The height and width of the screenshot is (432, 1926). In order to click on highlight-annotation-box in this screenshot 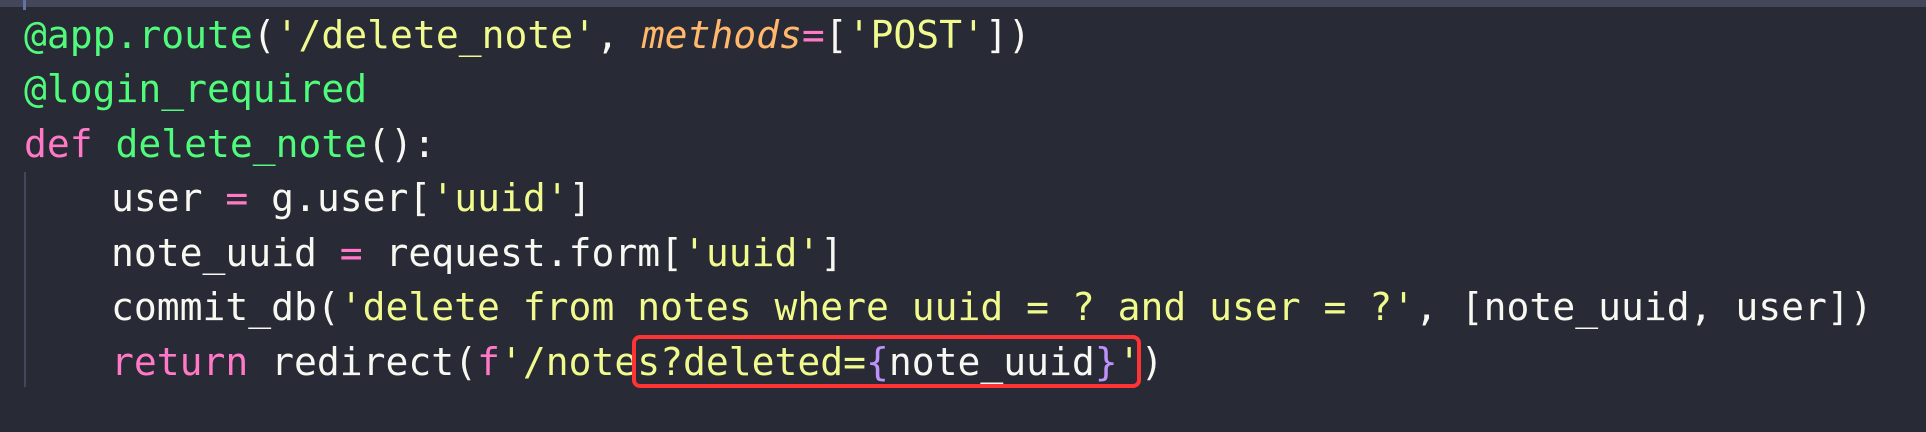, I will do `click(886, 361)`.